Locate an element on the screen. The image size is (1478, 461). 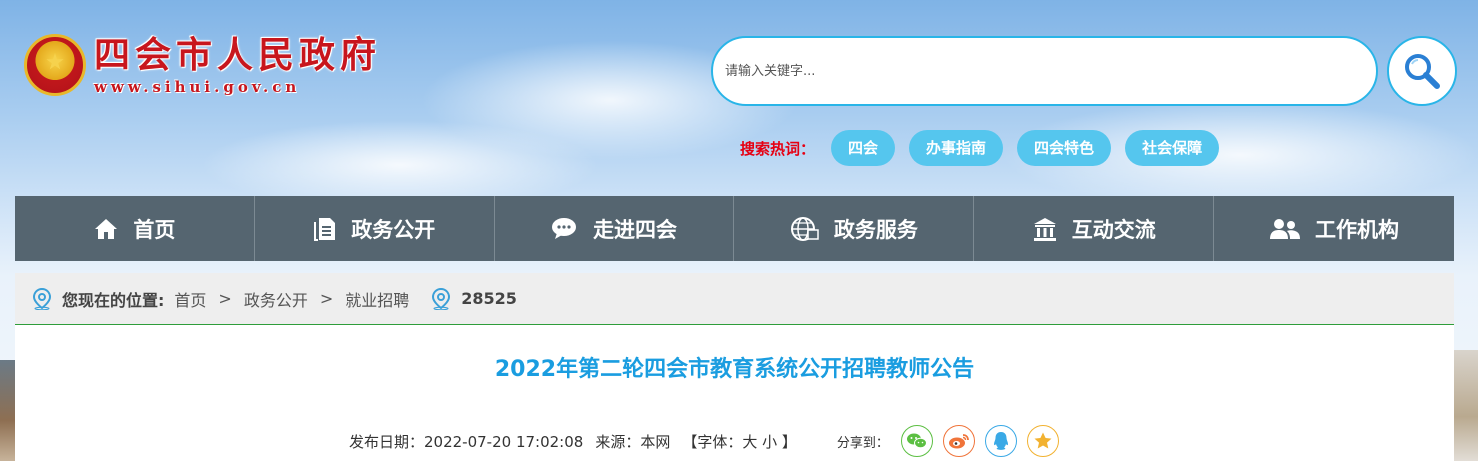
nav-item-label: 政务服务 is located at coordinates (875, 229).